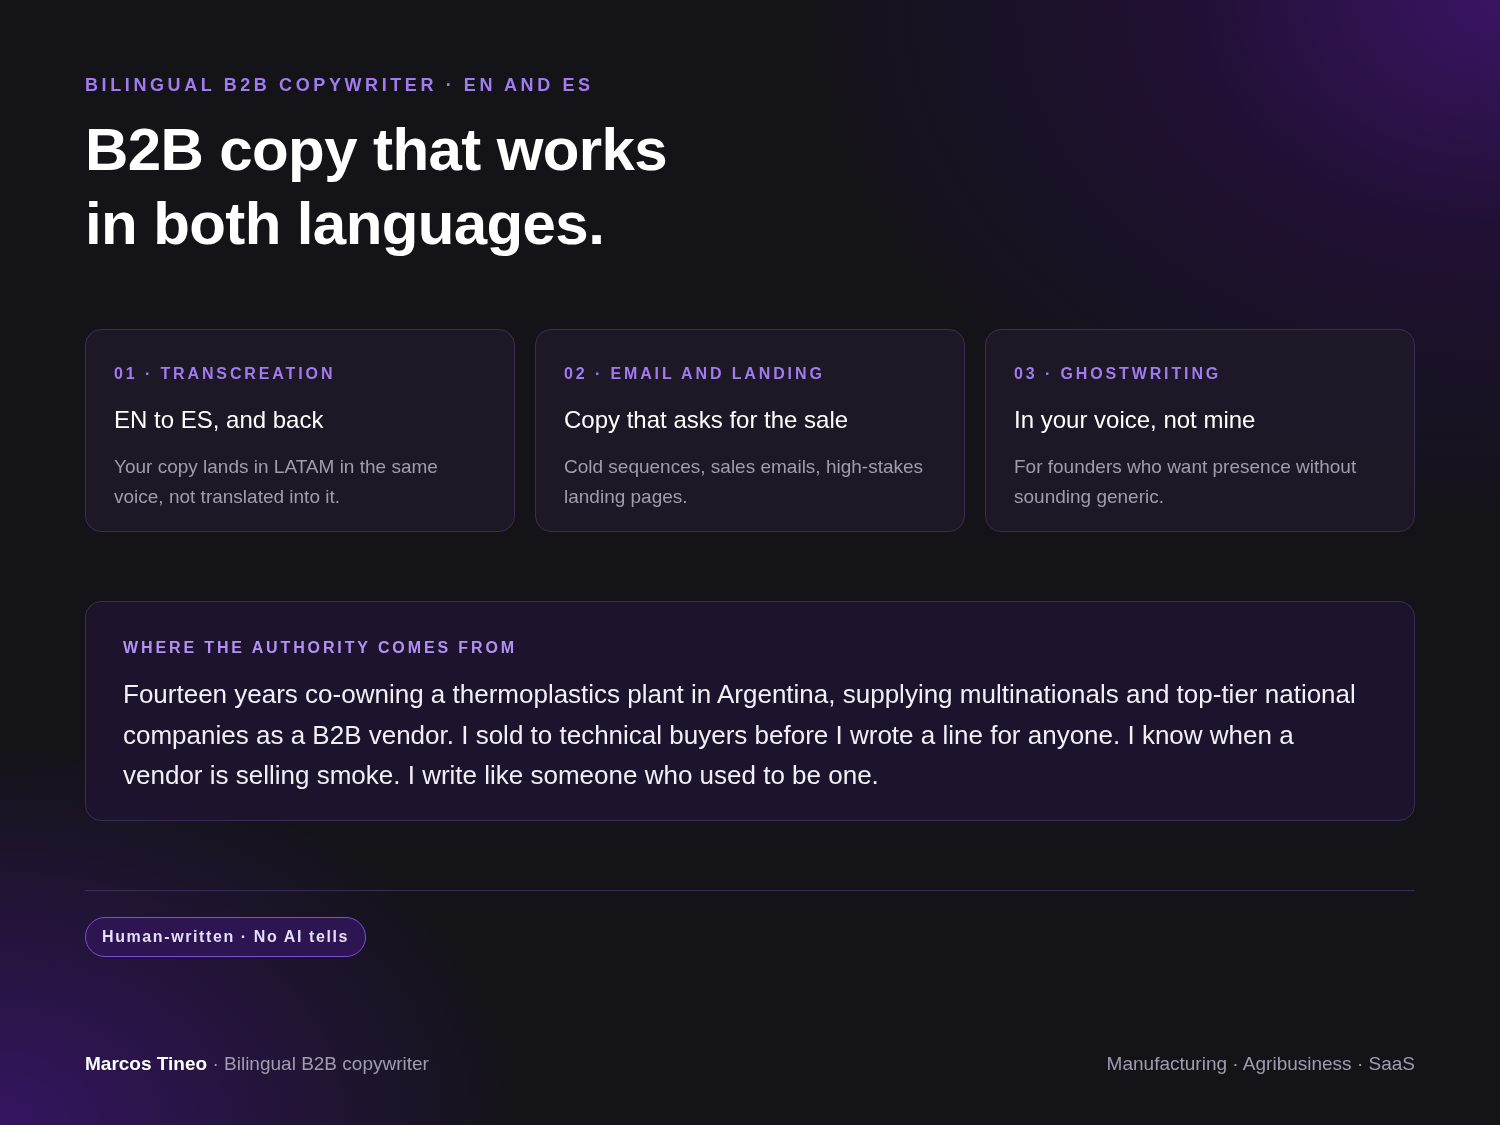  What do you see at coordinates (740, 735) in the screenshot?
I see `authority-paragraph: Fourteen years co-owning a thermoplastics plant in Argentina, supplying multinationals and top-tier national companies as a B2B vendor. I sold to technical buyers before I wrote a line for anyone. I know when a vendor is selling smoke. I write like someone who used to be one.` at bounding box center [740, 735].